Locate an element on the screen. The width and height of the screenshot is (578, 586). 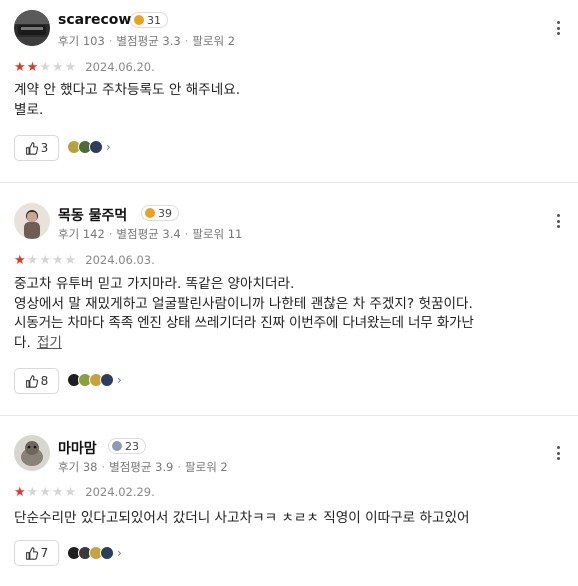
like-button: 8 is located at coordinates (36, 381).